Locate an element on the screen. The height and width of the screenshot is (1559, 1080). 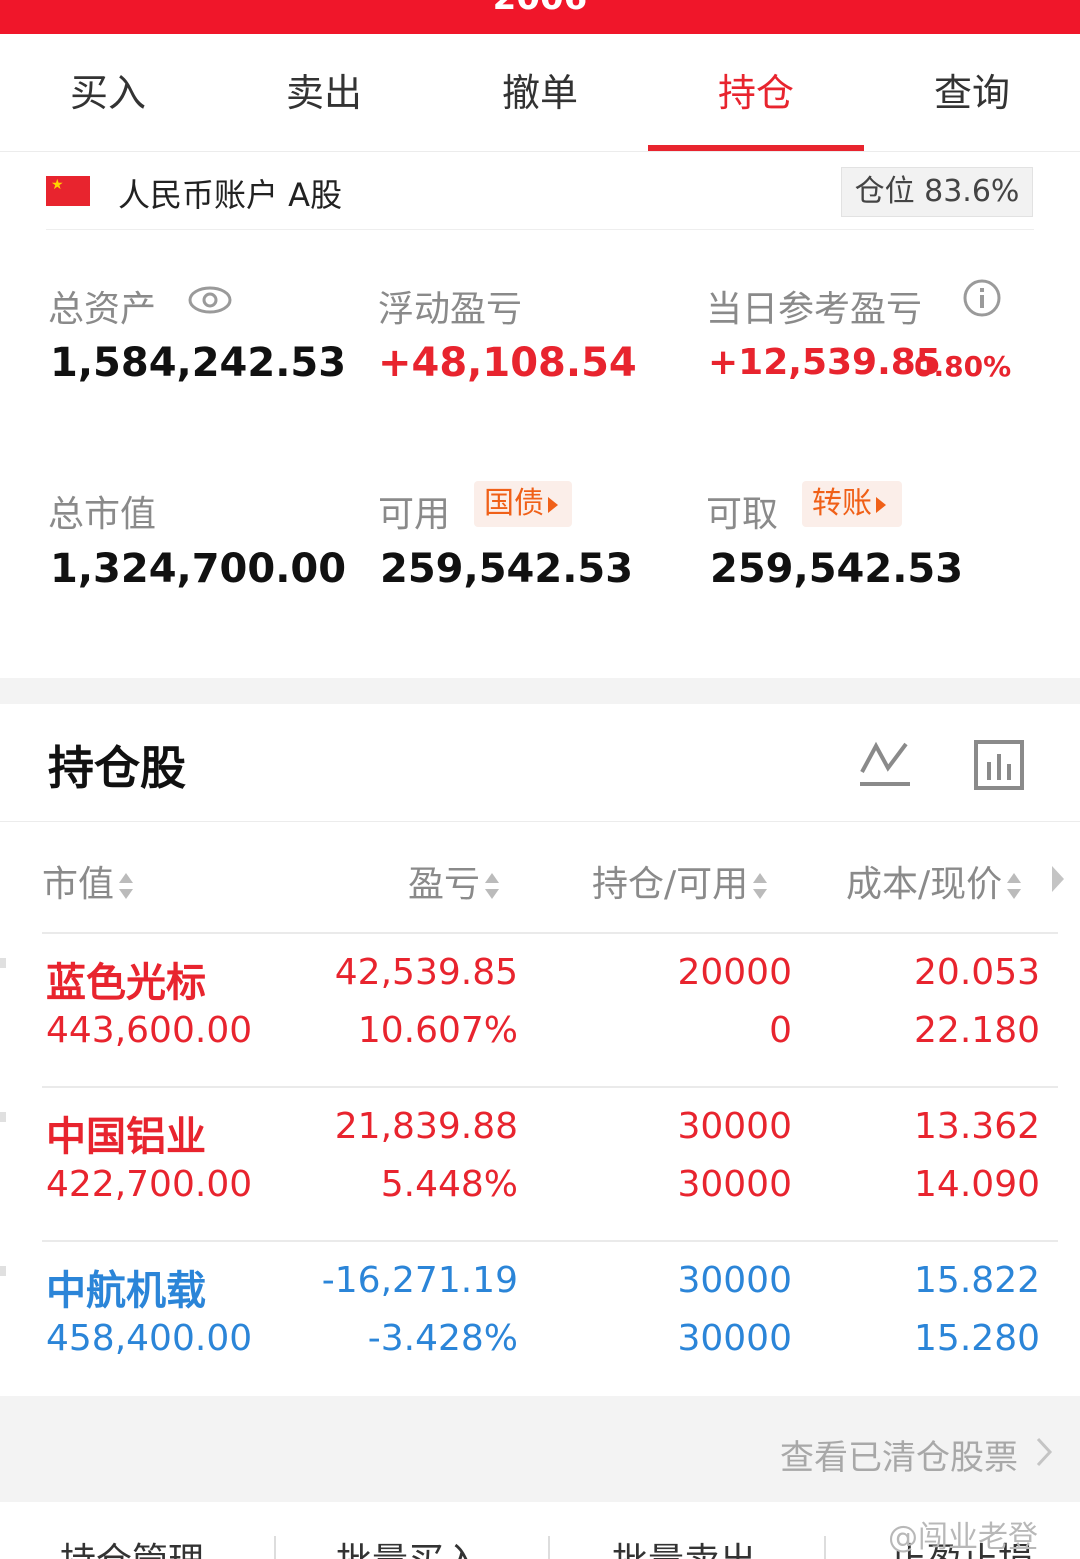
available-label: 可用 is located at coordinates (414, 514).